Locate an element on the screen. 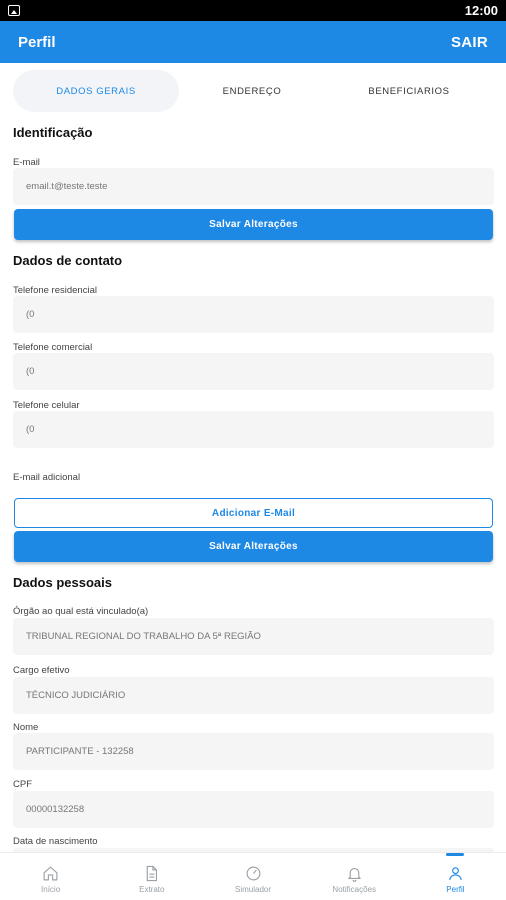  cpf-label: CPF is located at coordinates (22, 784).